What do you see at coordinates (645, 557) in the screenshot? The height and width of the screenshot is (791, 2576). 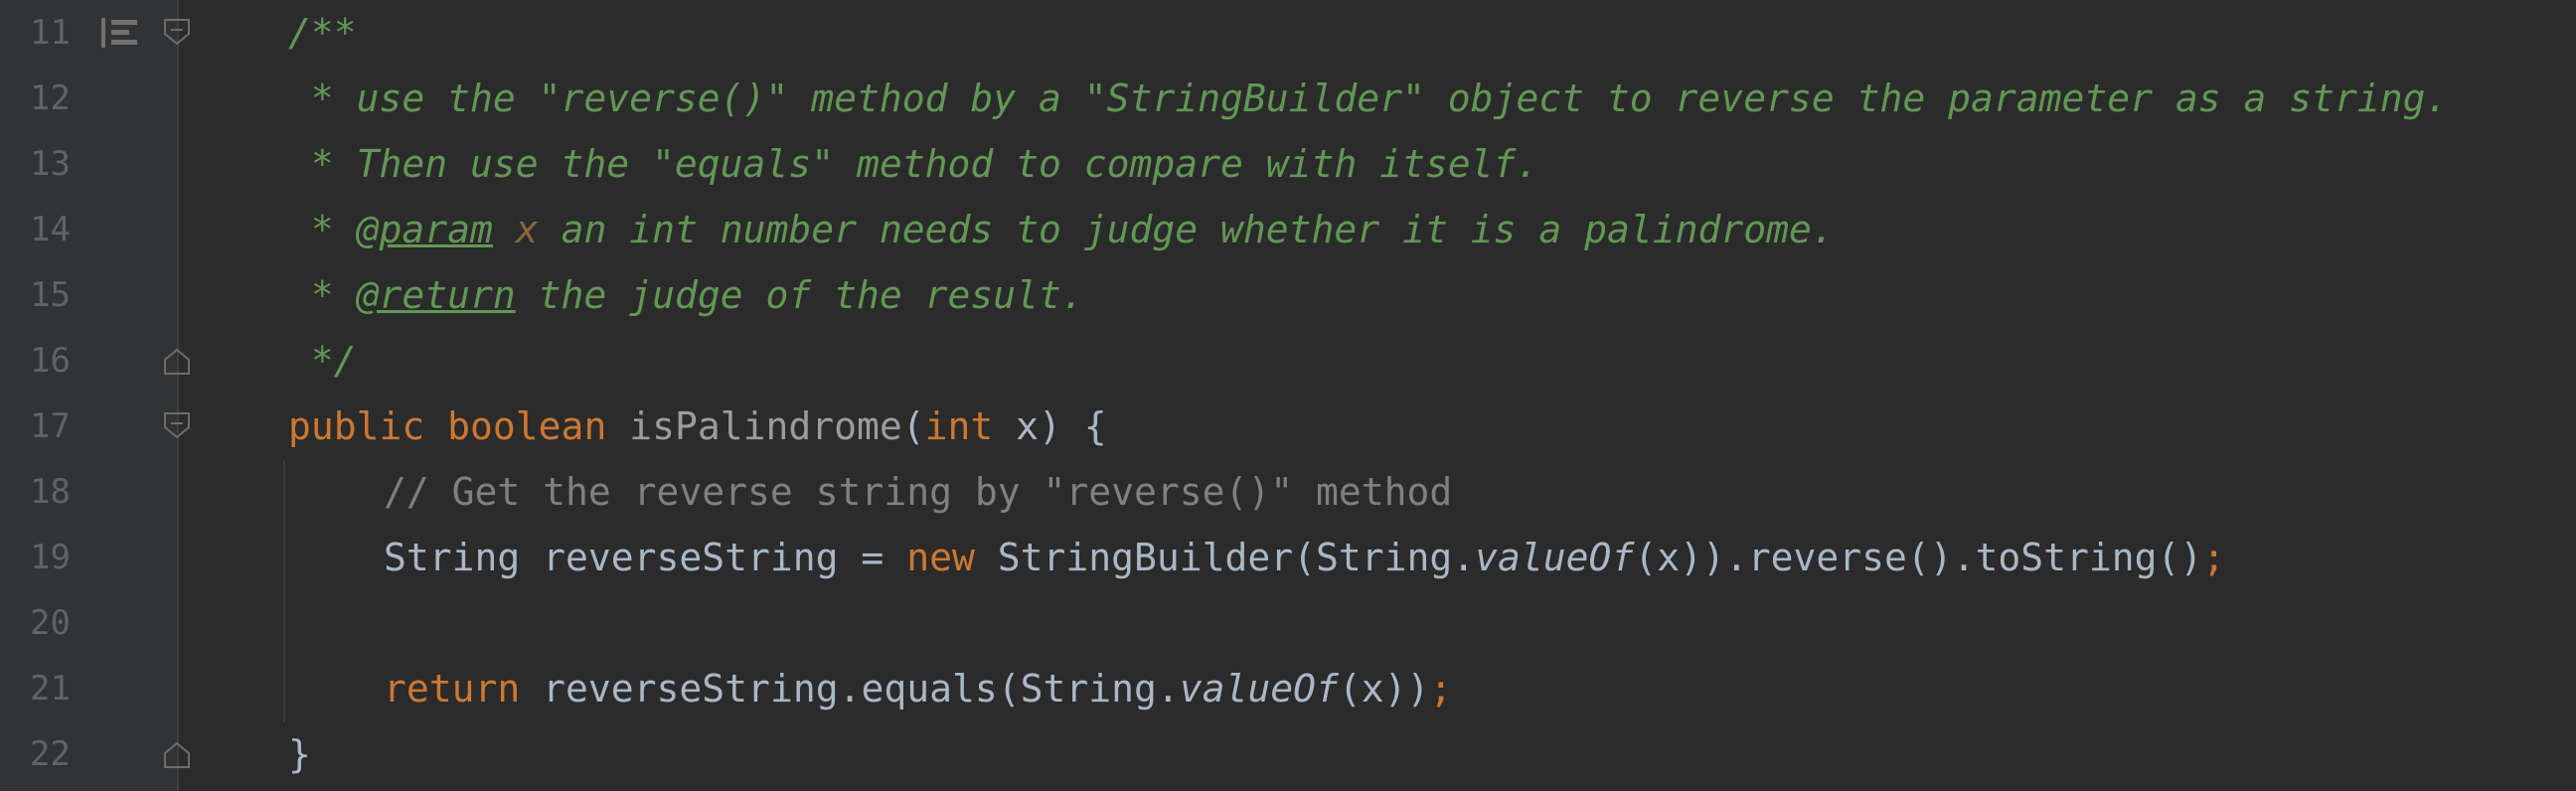 I see `declaration: String reverseString =` at bounding box center [645, 557].